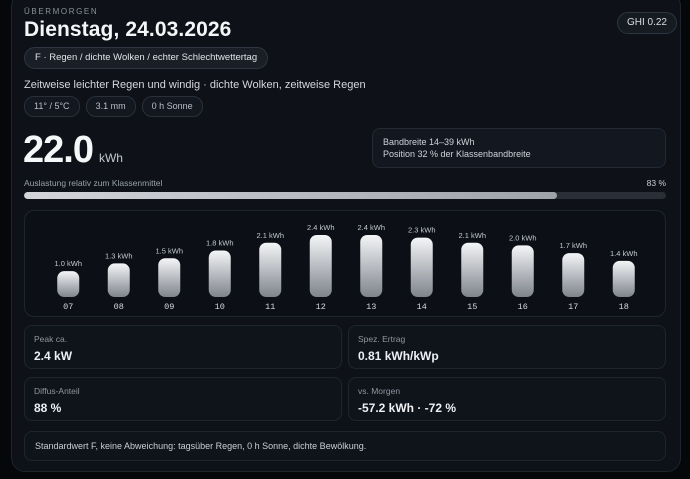 Image resolution: width=690 pixels, height=479 pixels. Describe the element at coordinates (321, 307) in the screenshot. I see `hour-tick-label-12: 12` at that location.